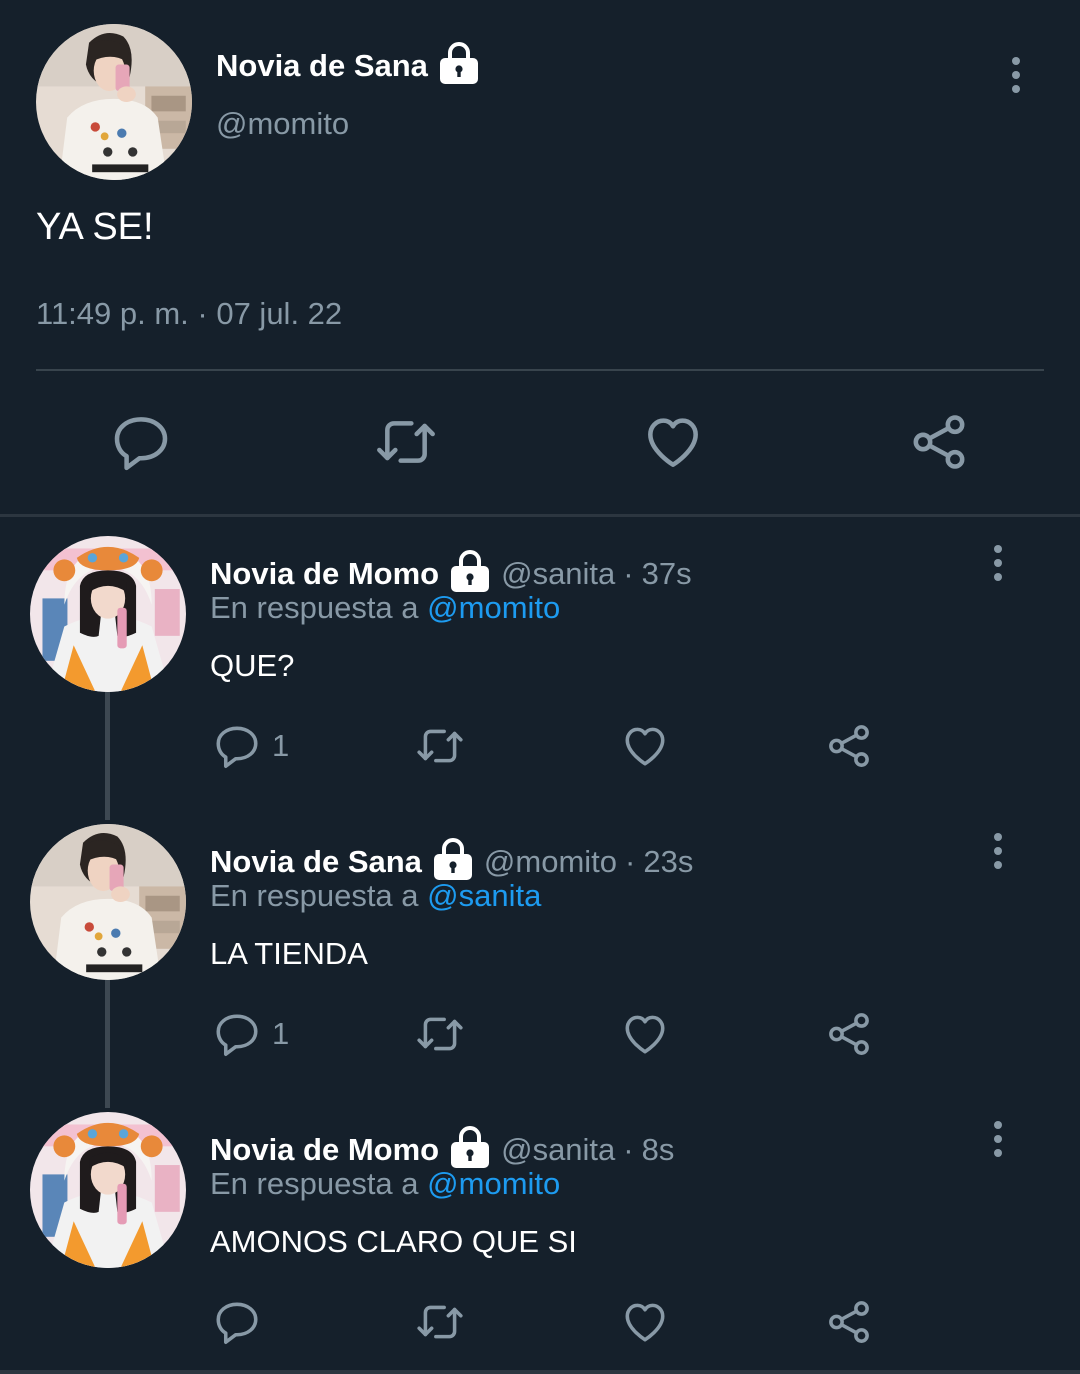 This screenshot has width=1080, height=1374. What do you see at coordinates (668, 862) in the screenshot?
I see `relative-time: 23s` at bounding box center [668, 862].